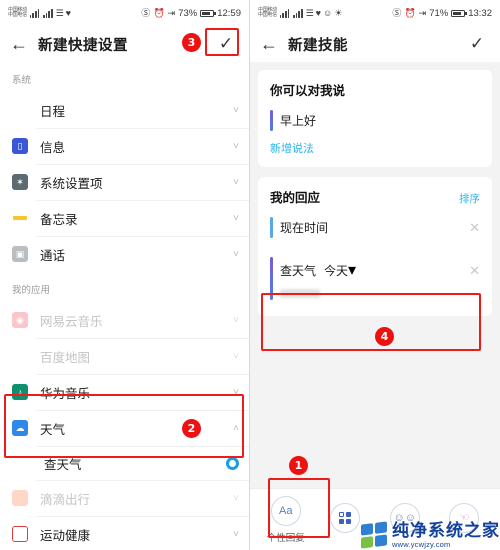 The width and height of the screenshot is (500, 550). What do you see at coordinates (124, 356) in the screenshot?
I see `list-item-baidu-map: ● 百度地图 ˅` at bounding box center [124, 356].